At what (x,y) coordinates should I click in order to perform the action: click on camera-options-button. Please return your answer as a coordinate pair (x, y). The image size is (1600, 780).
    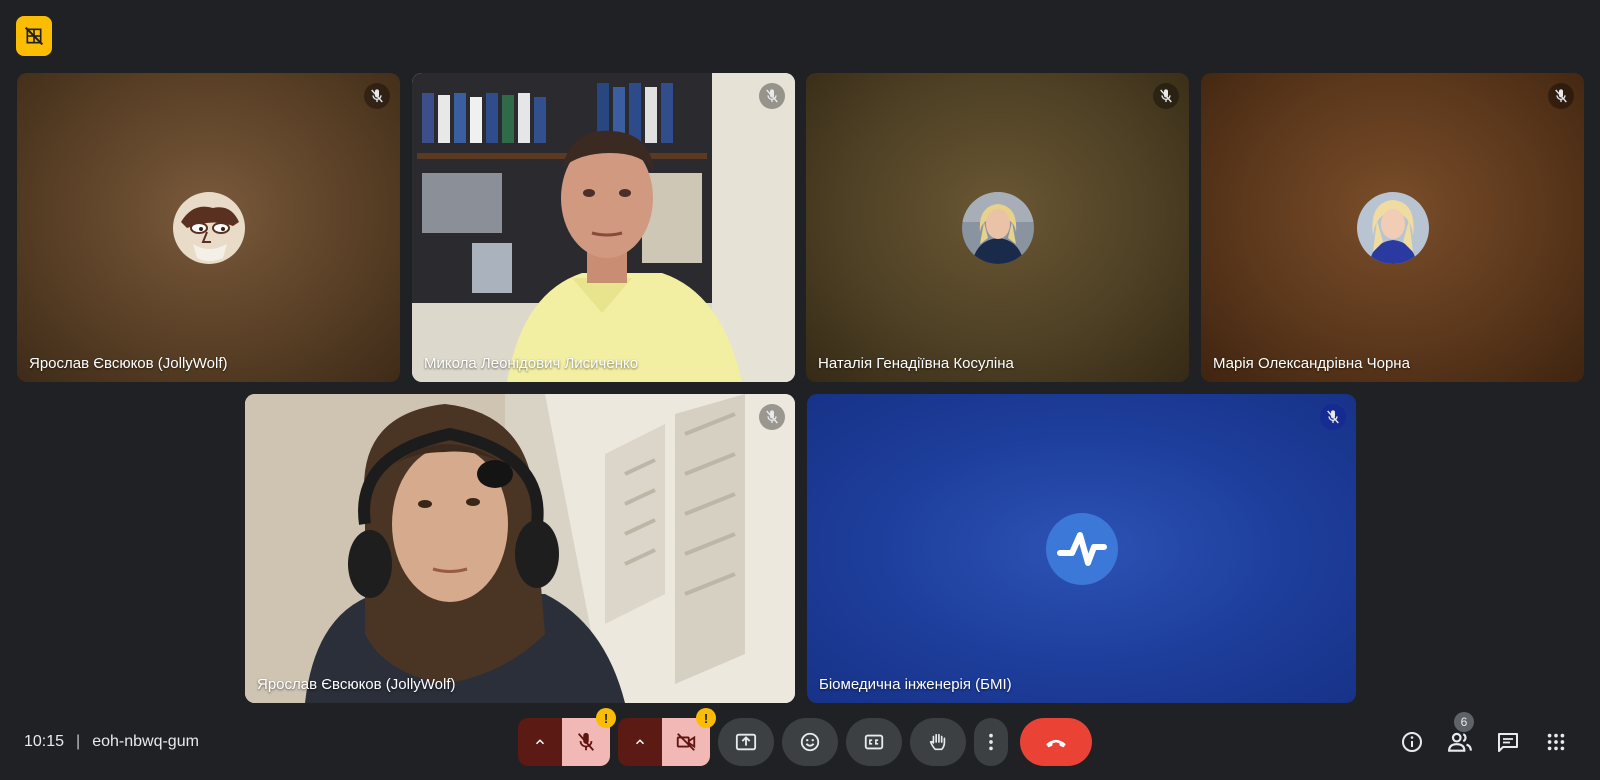
    Looking at the image, I should click on (640, 742).